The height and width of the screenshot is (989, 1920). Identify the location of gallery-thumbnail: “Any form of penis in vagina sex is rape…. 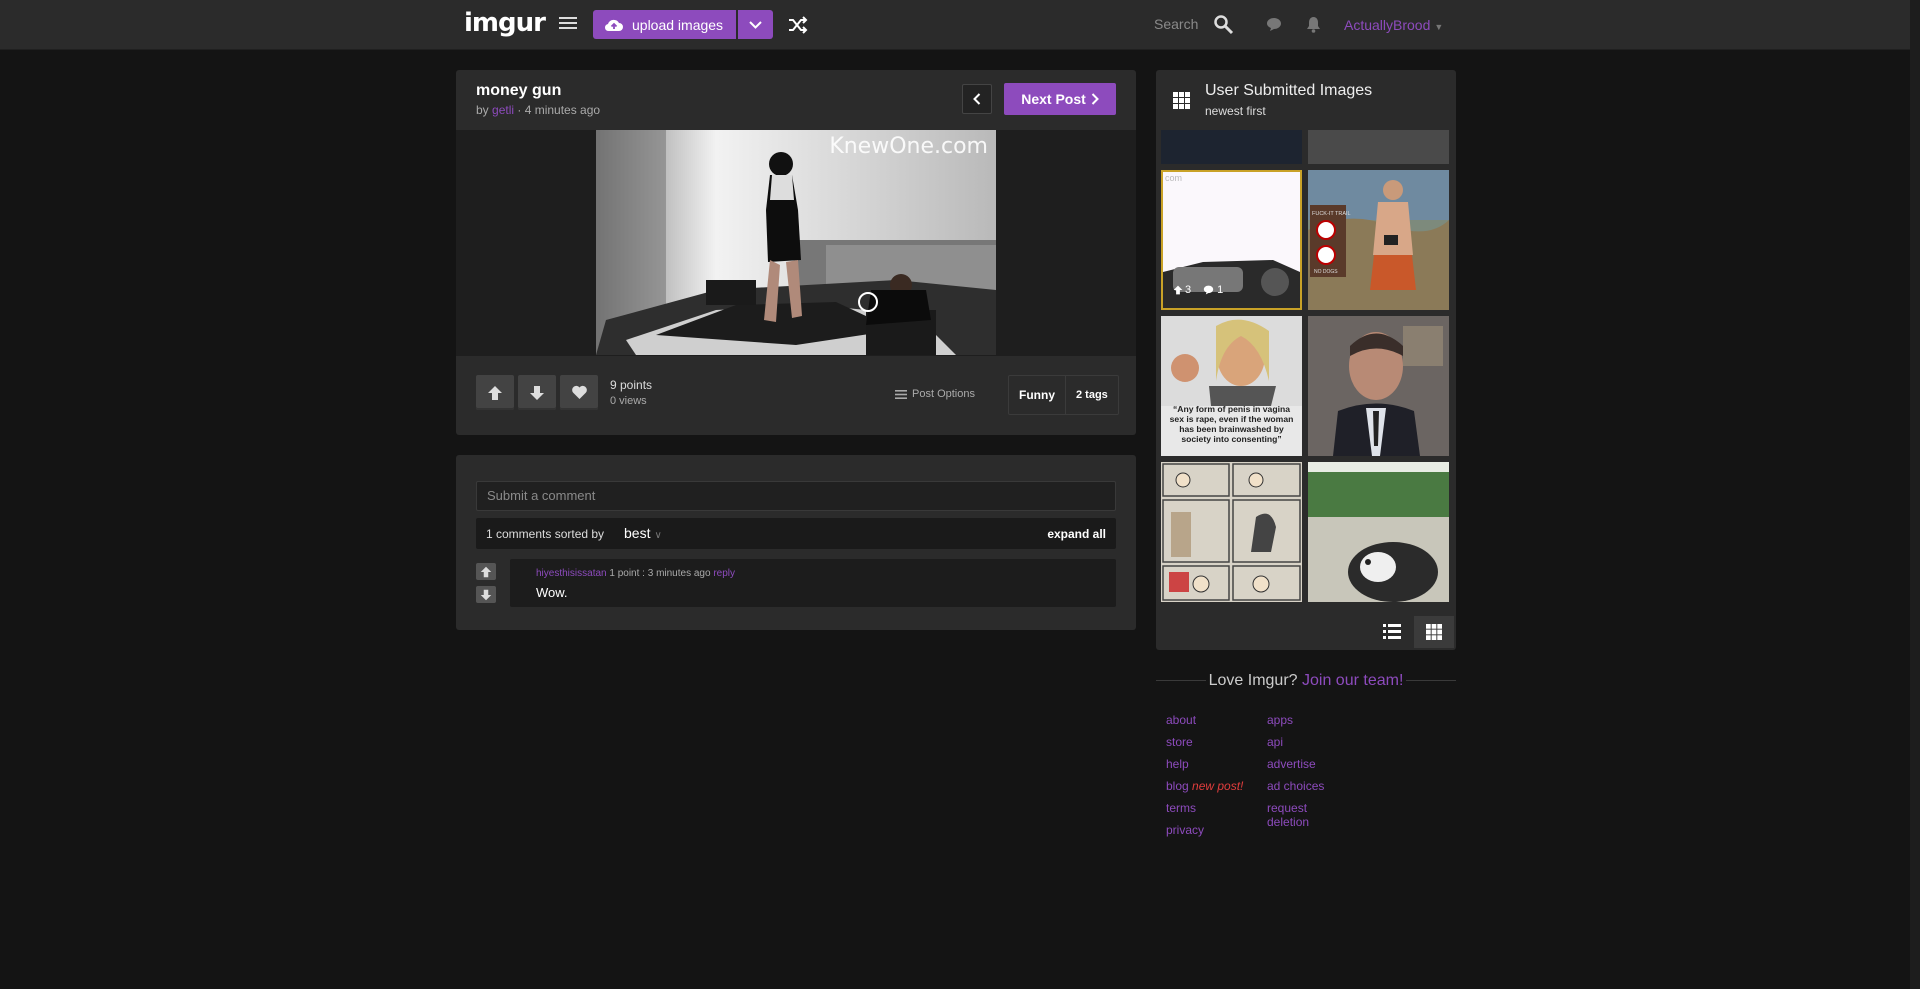
(1231, 386).